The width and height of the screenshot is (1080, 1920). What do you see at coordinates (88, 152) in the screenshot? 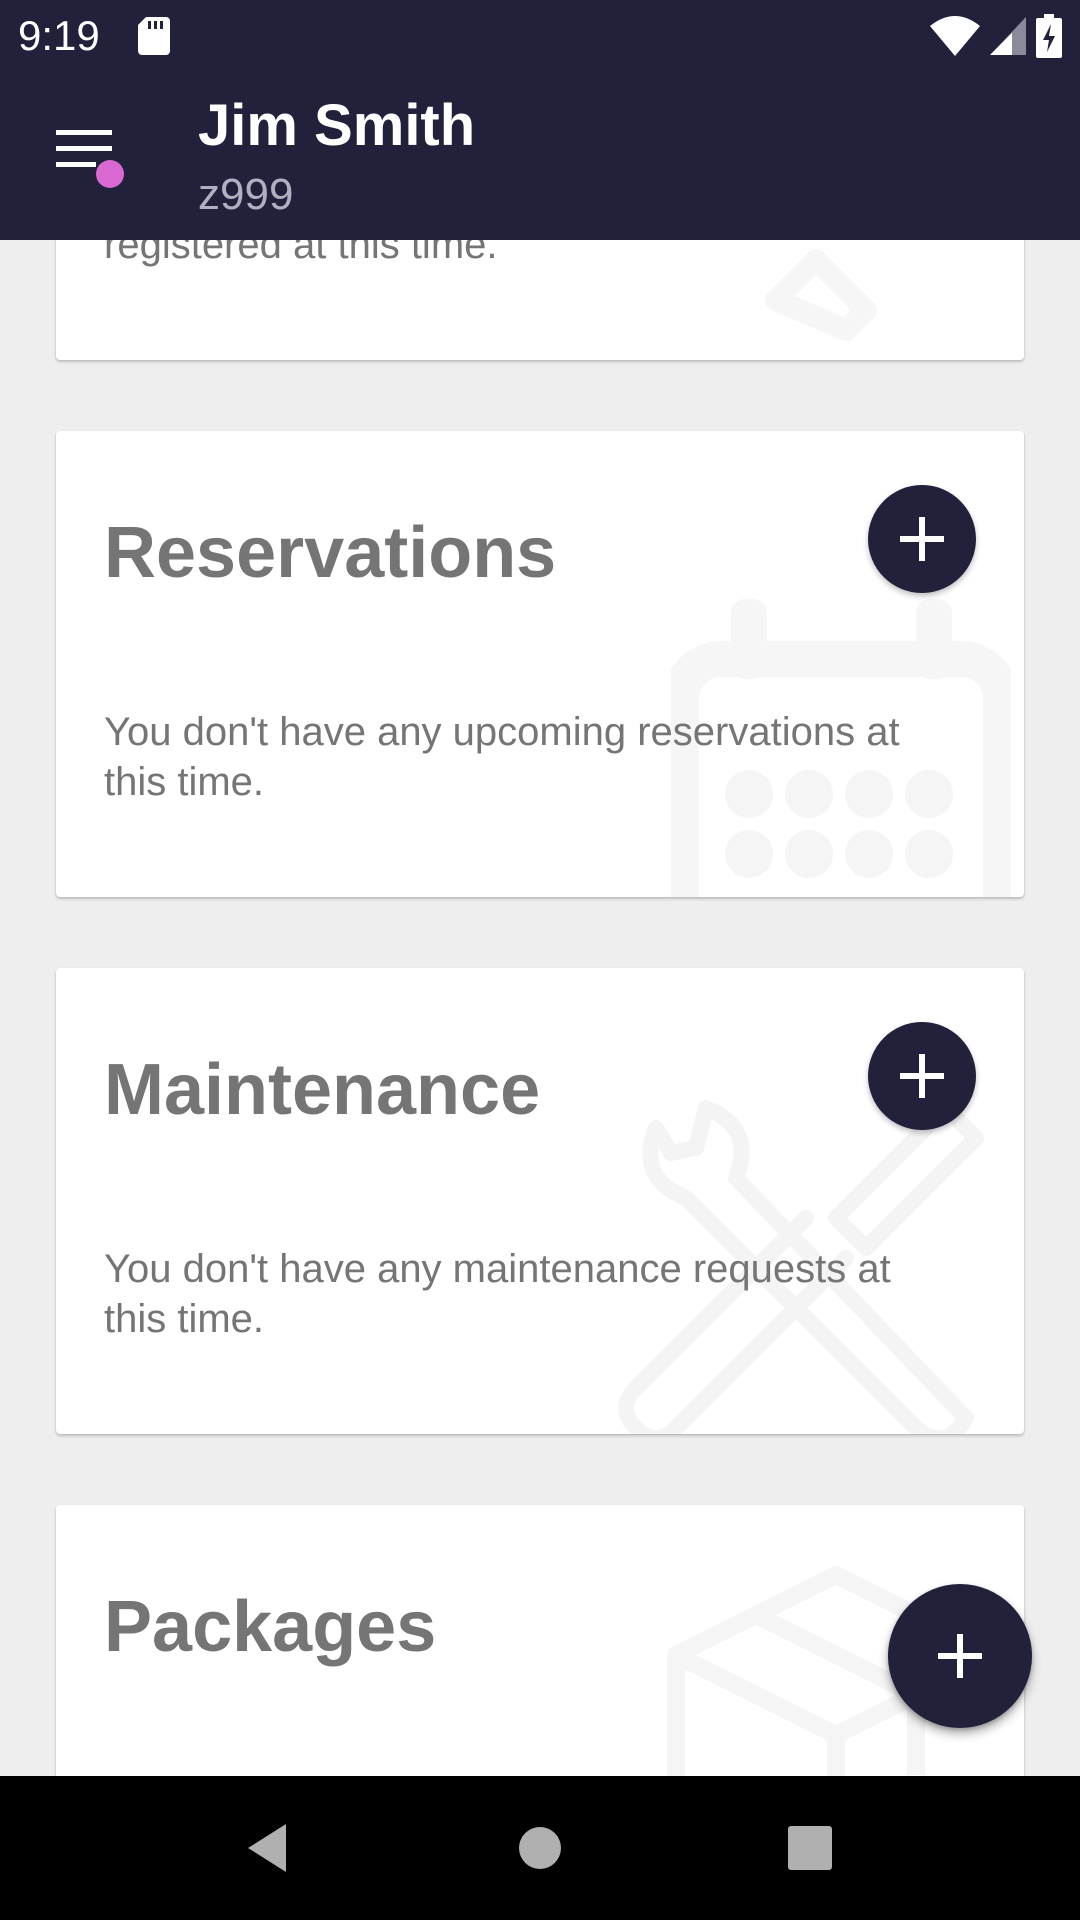
I see `menu-button` at bounding box center [88, 152].